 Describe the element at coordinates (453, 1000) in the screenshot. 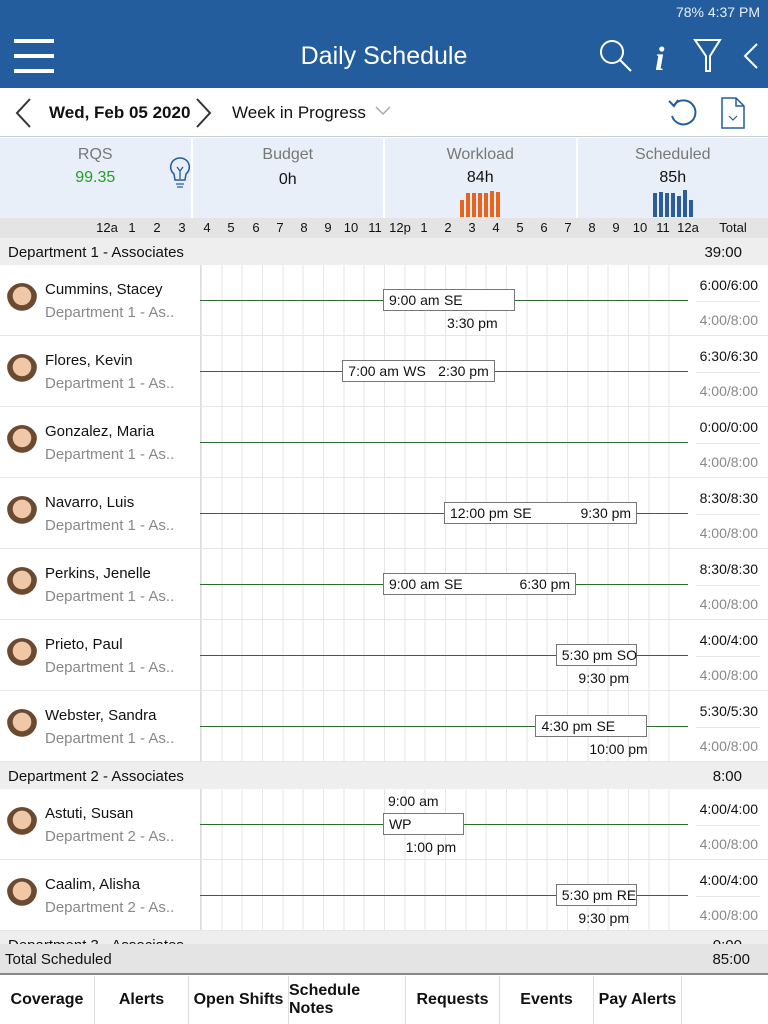

I see `tab-requests: Requests` at that location.